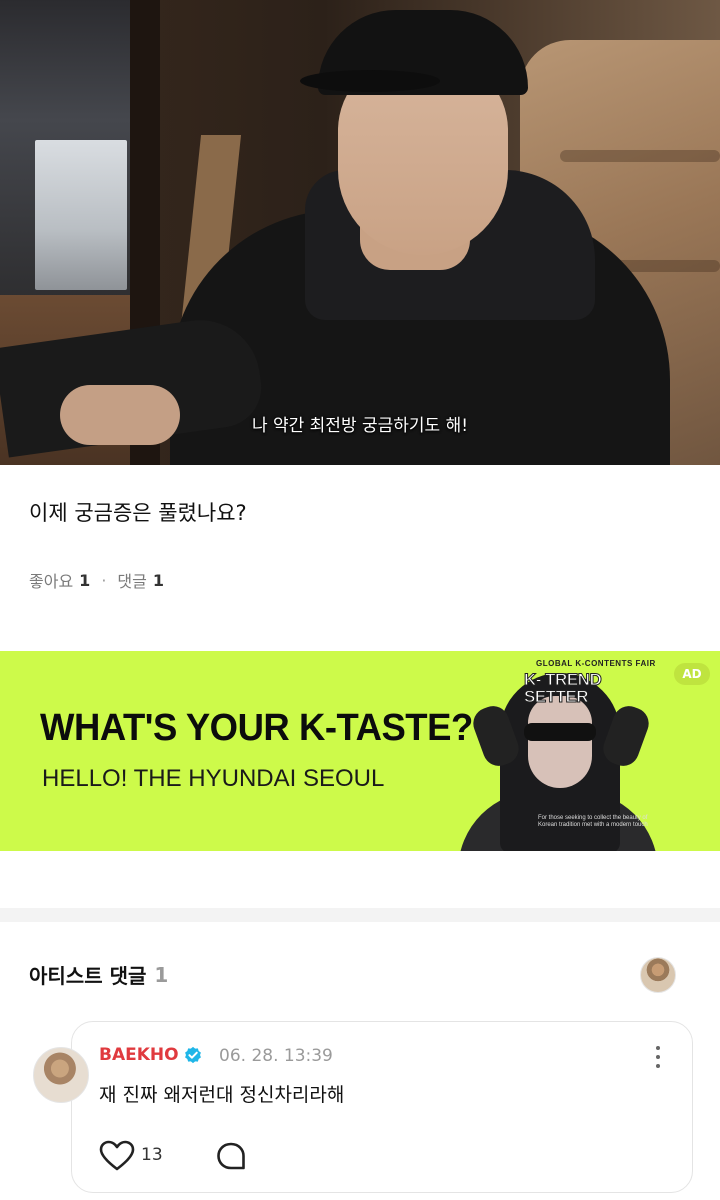  Describe the element at coordinates (131, 580) in the screenshot. I see `comments-label: 댓글` at that location.